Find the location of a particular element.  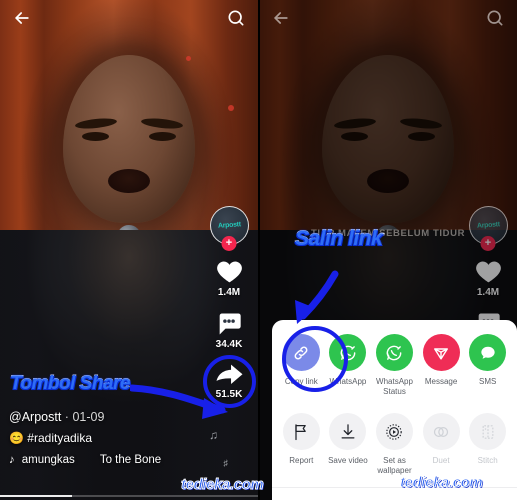

post-date: 01-09 is located at coordinates (88, 417).